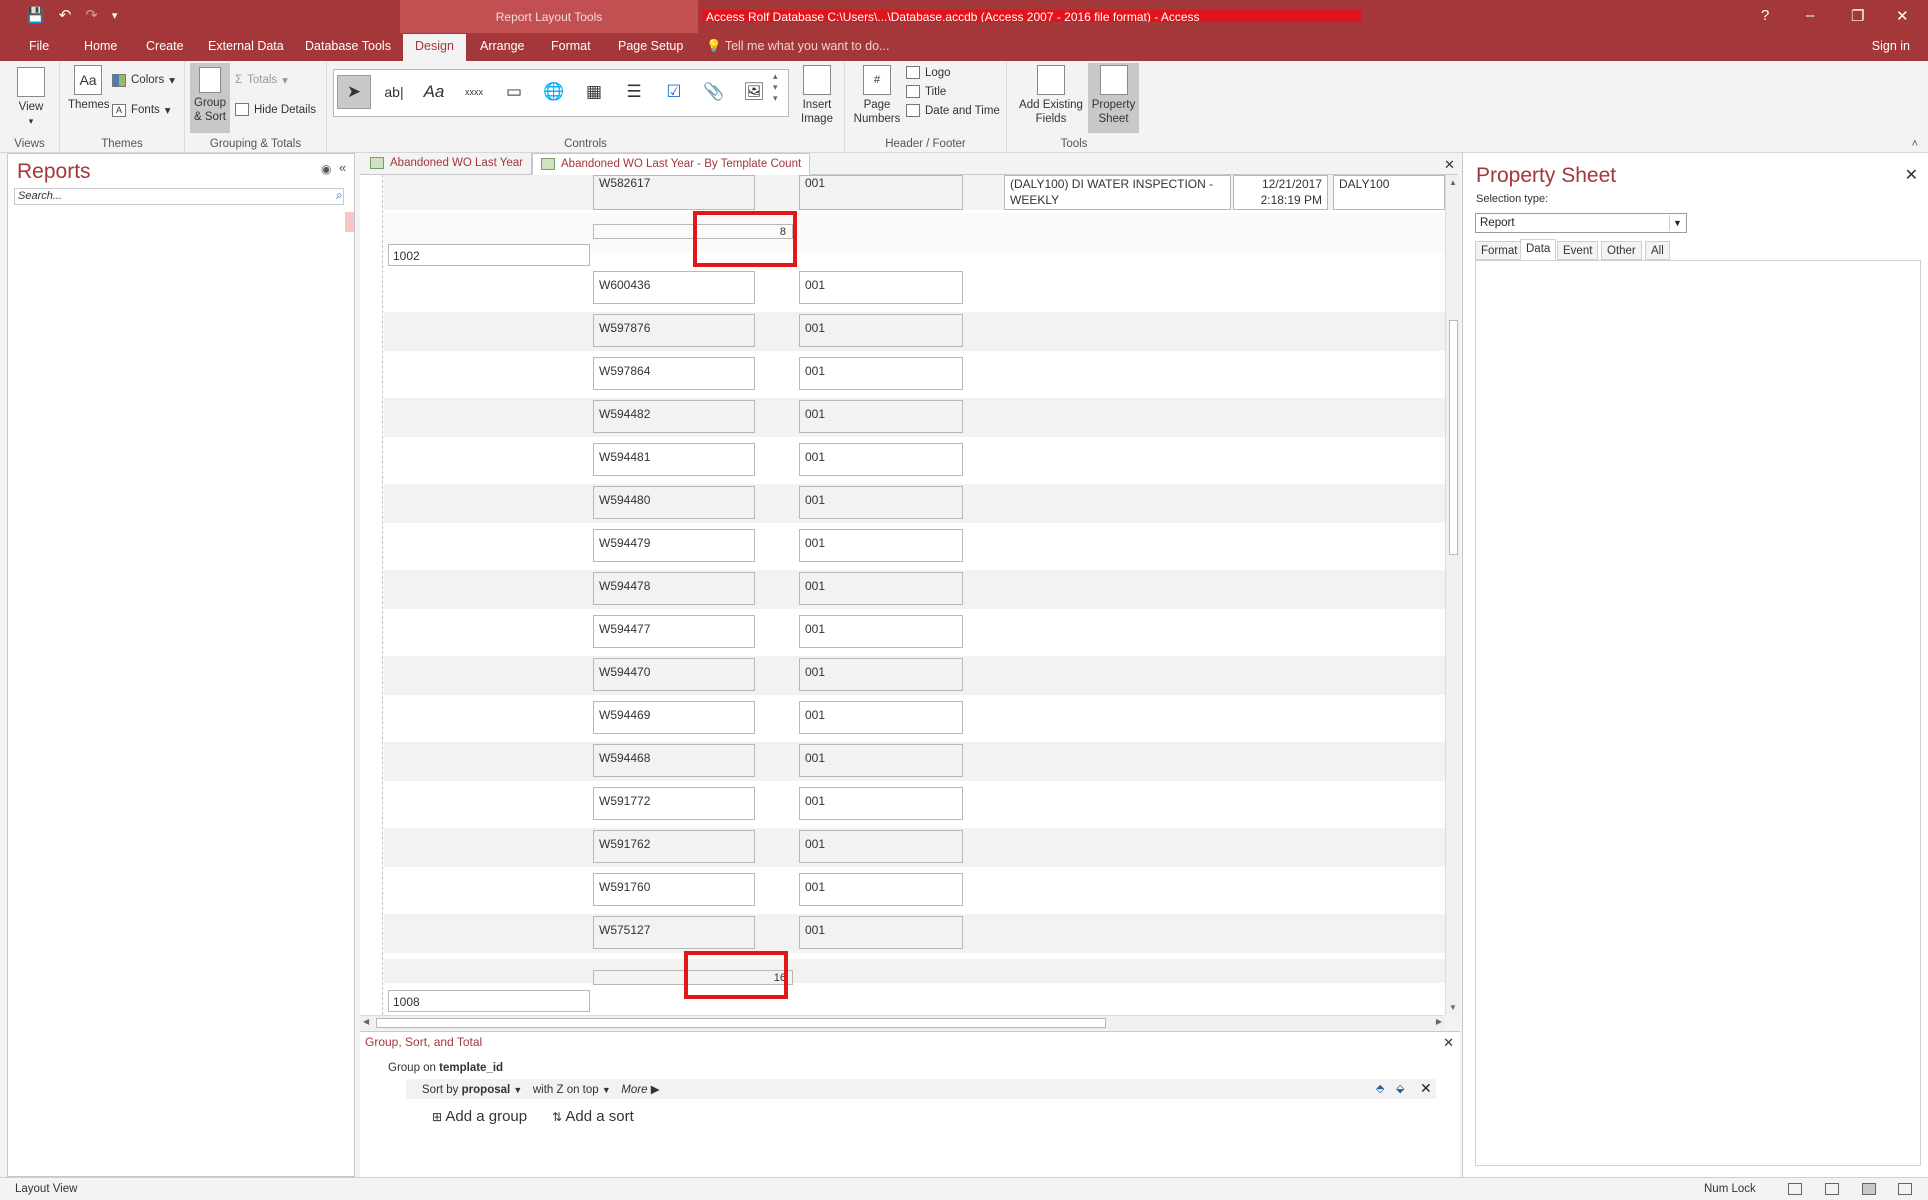 This screenshot has height=1200, width=1928. Describe the element at coordinates (674, 932) in the screenshot. I see `wo-number-cell: W575127` at that location.